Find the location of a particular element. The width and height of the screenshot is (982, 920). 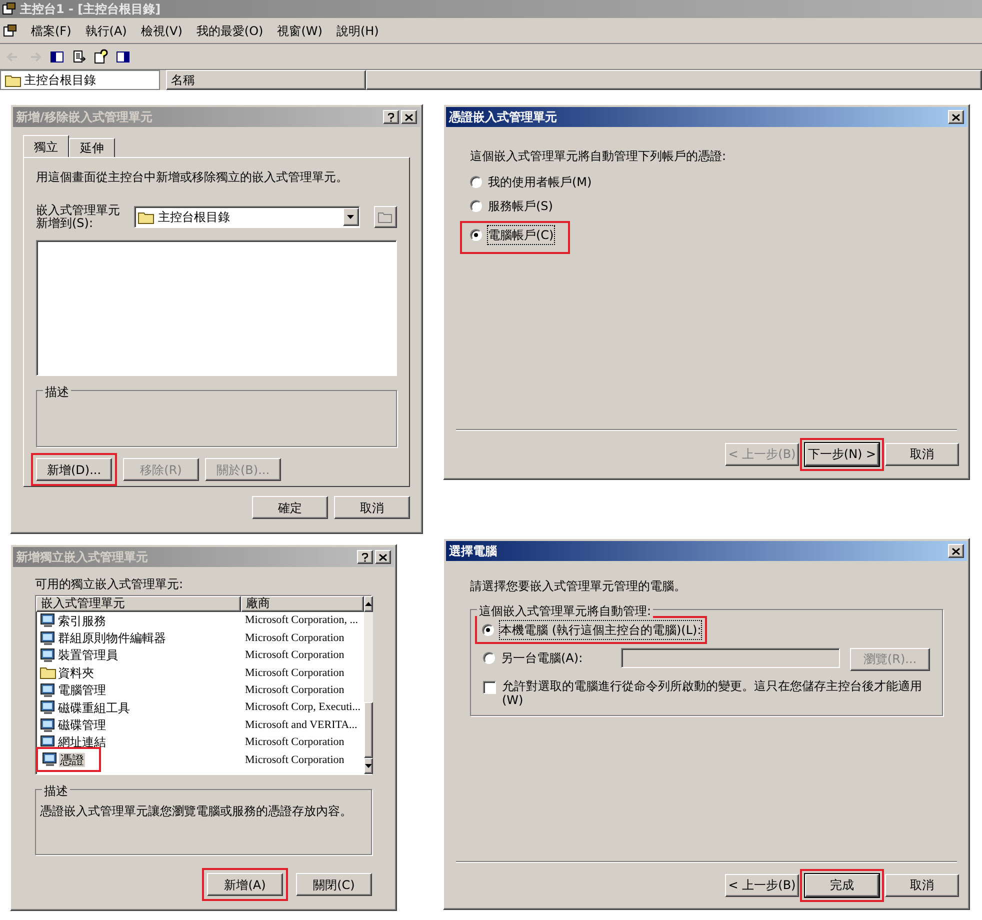

dialog-button: 關閉(C) is located at coordinates (334, 884).